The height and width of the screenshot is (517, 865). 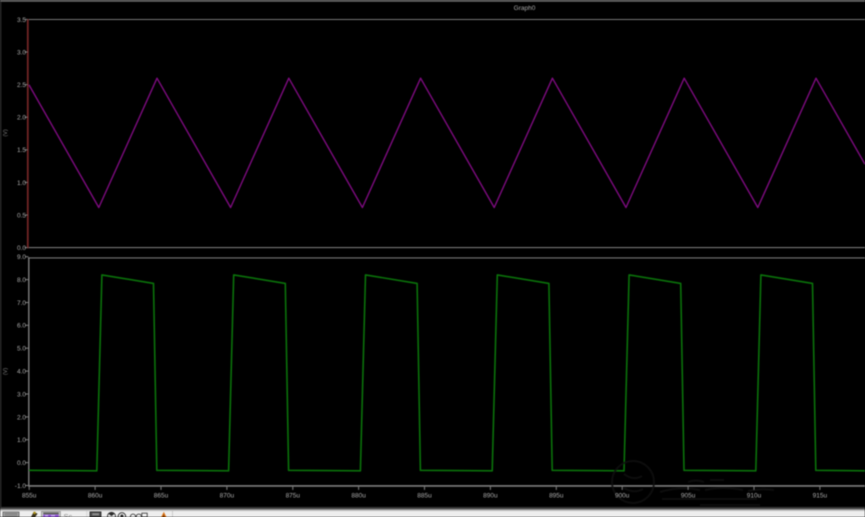 What do you see at coordinates (95, 496) in the screenshot?
I see `svg-text: 860u` at bounding box center [95, 496].